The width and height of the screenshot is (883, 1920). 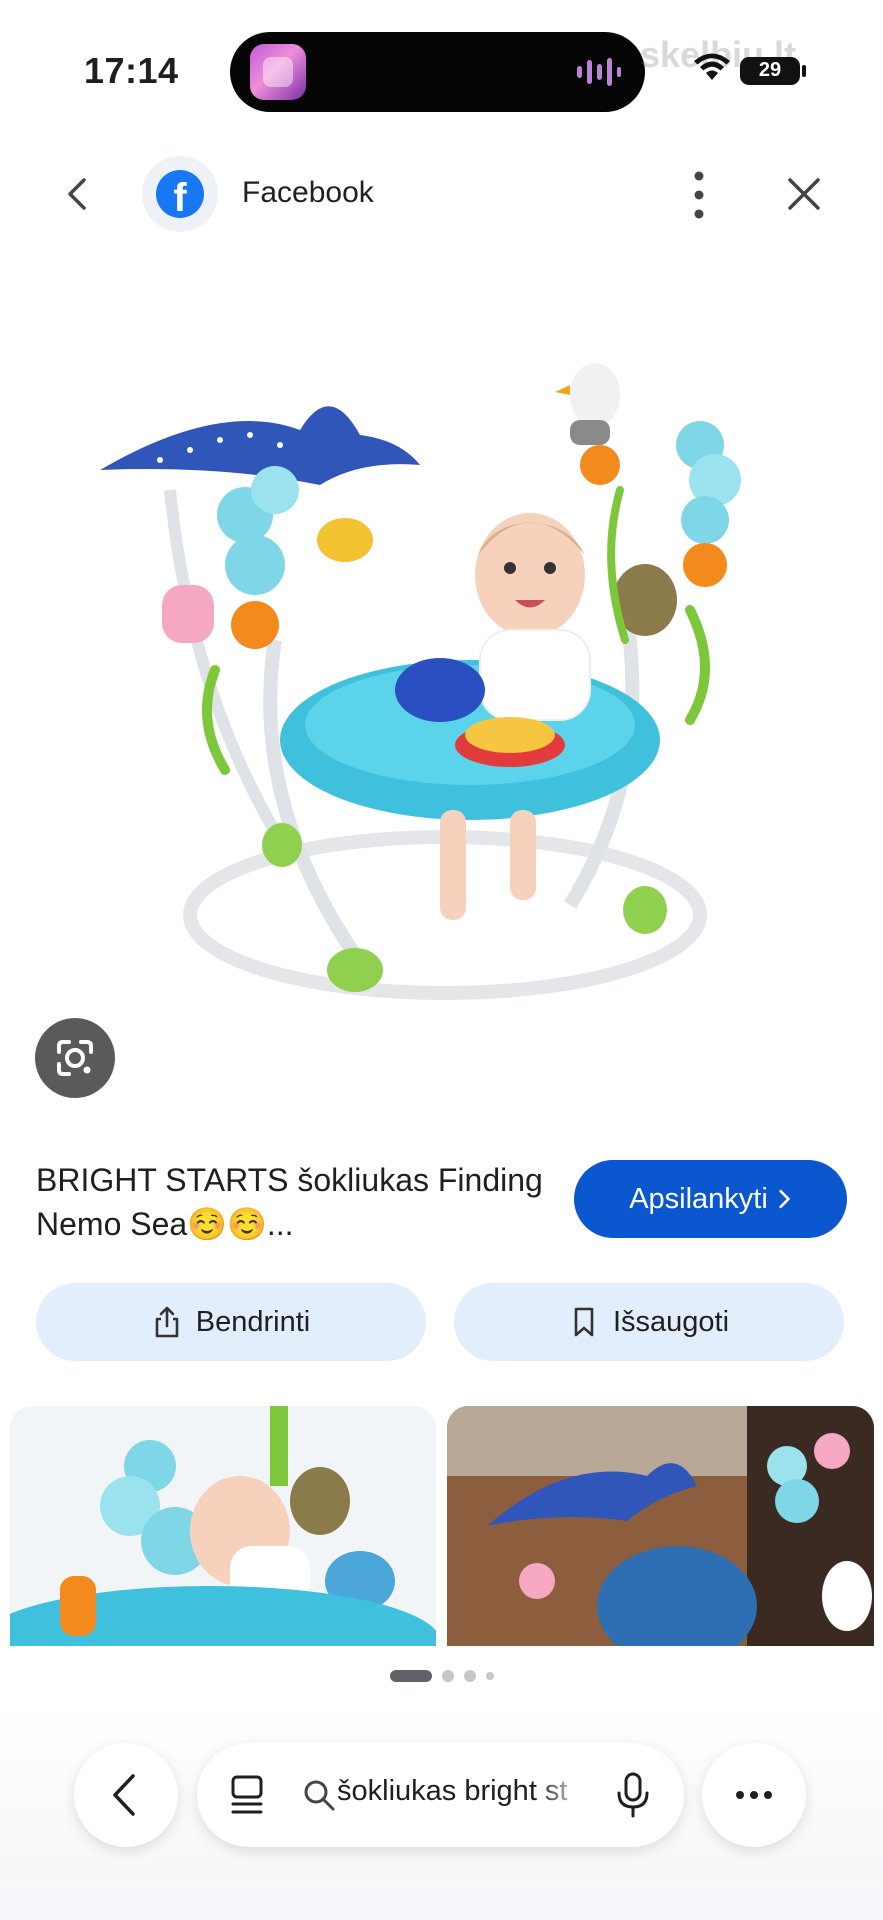 What do you see at coordinates (308, 193) in the screenshot?
I see `source-title: Facebook` at bounding box center [308, 193].